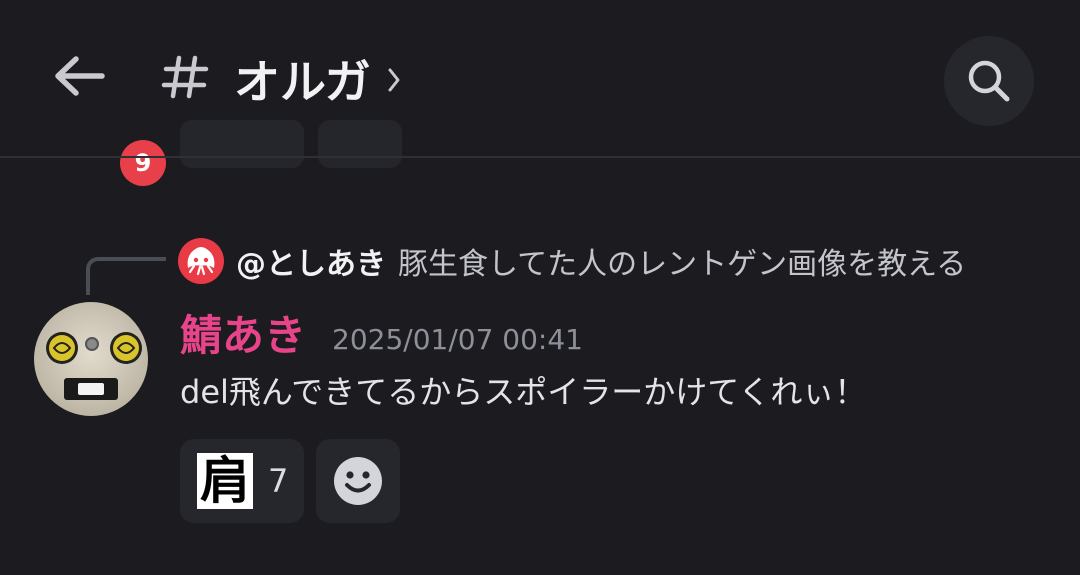 This screenshot has height=575, width=1080. I want to click on reply-reference: @としあき 豚生食してた人のレントゲン画像を教える, so click(572, 261).